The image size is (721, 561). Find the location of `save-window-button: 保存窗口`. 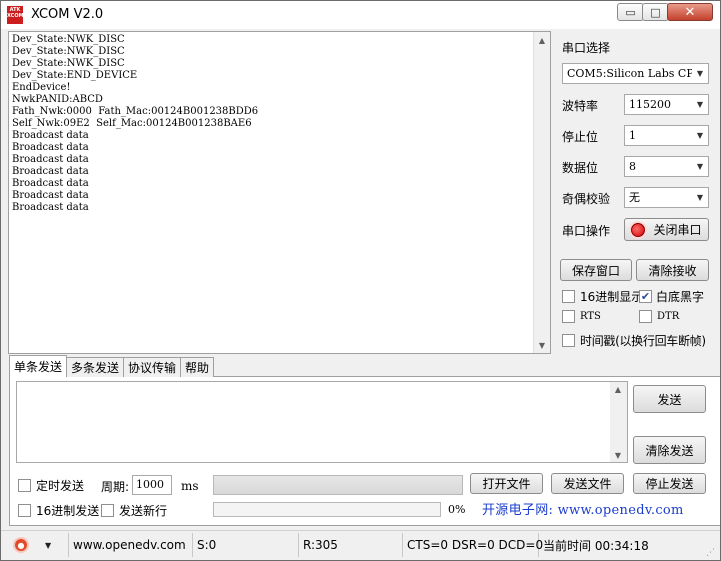

save-window-button: 保存窗口 is located at coordinates (596, 270).